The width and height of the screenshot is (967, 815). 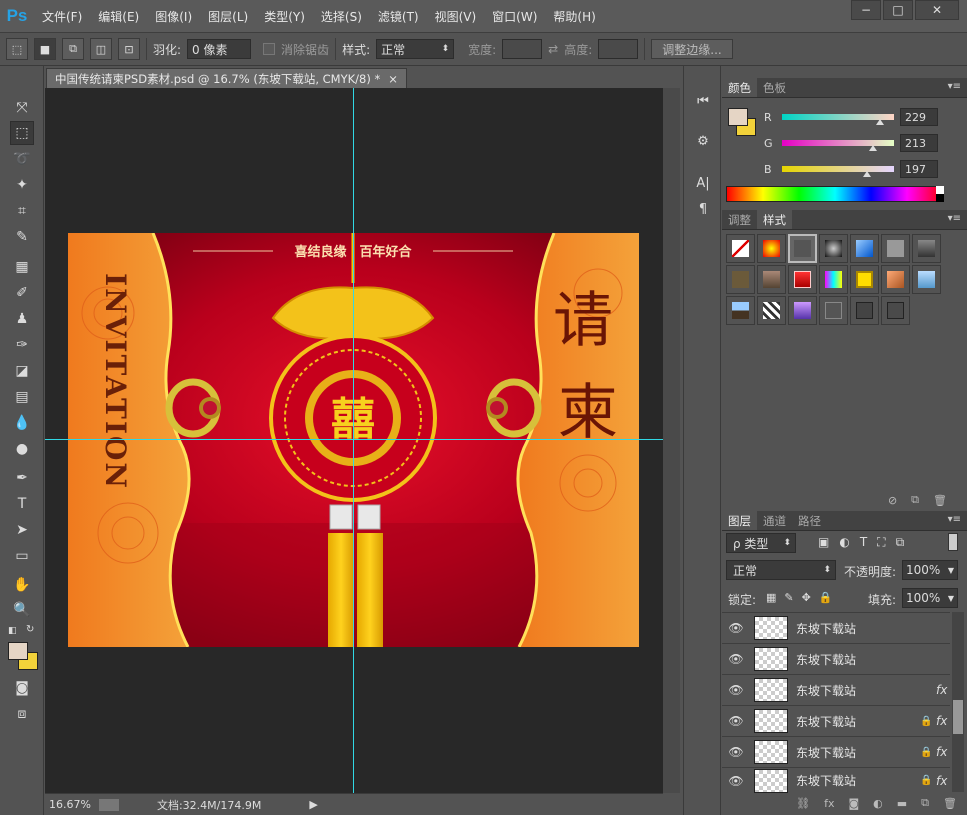 What do you see at coordinates (22, 688) in the screenshot?
I see `quick-mask-icon: ◙` at bounding box center [22, 688].